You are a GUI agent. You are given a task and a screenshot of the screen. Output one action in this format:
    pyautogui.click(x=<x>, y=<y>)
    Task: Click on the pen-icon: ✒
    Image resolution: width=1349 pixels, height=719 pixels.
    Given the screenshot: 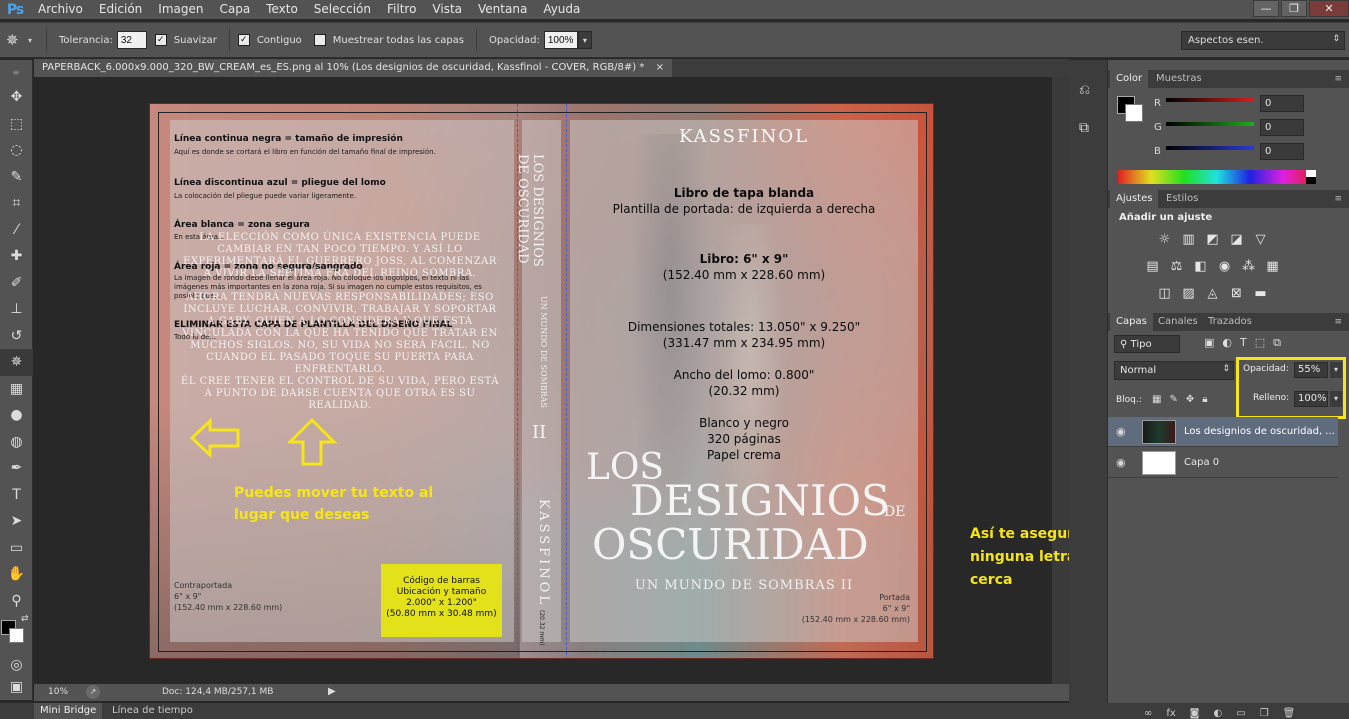 What is the action you would take?
    pyautogui.click(x=16, y=468)
    